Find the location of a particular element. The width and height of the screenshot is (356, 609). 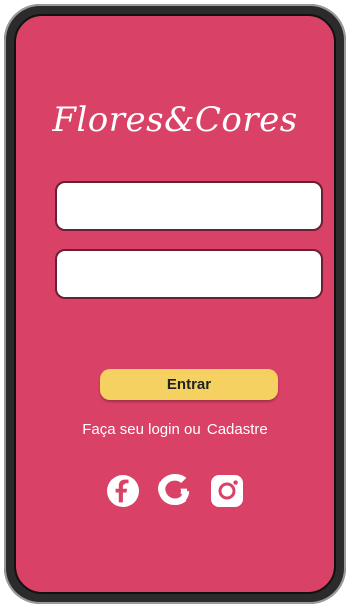

username-input is located at coordinates (189, 206).